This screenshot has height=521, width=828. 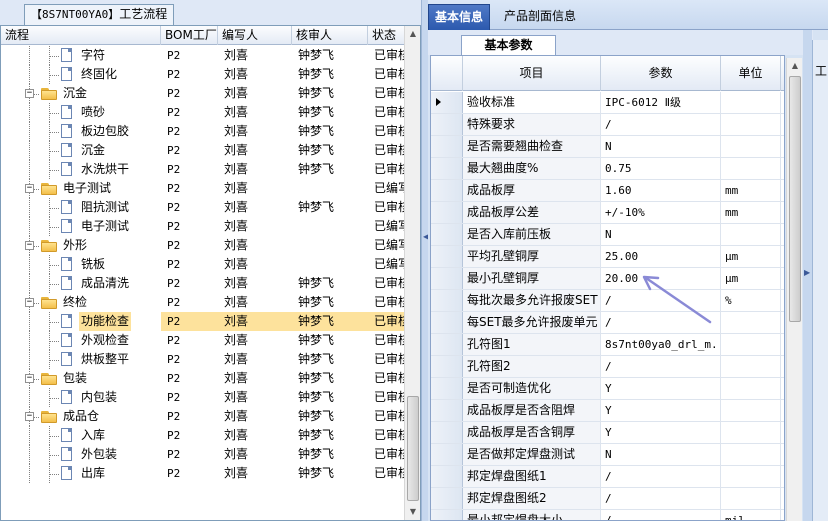 I want to click on column-header-flow: 流程, so click(x=81, y=35).